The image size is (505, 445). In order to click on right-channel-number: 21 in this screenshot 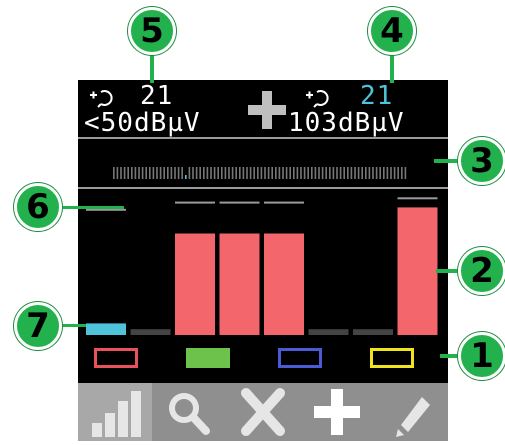, I will do `click(377, 96)`.